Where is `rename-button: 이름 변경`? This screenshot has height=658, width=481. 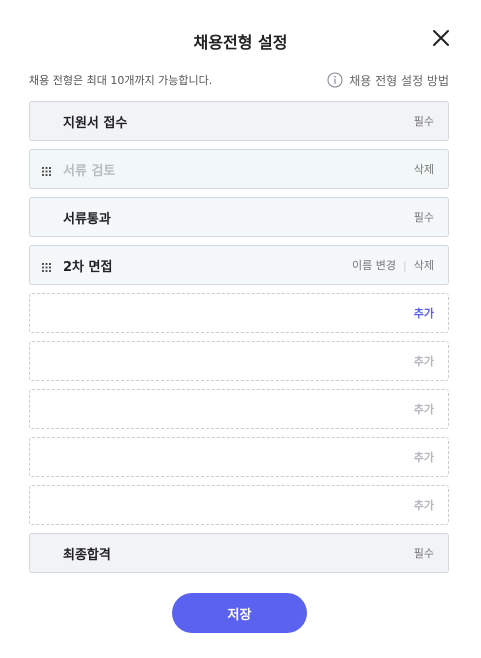 rename-button: 이름 변경 is located at coordinates (374, 265).